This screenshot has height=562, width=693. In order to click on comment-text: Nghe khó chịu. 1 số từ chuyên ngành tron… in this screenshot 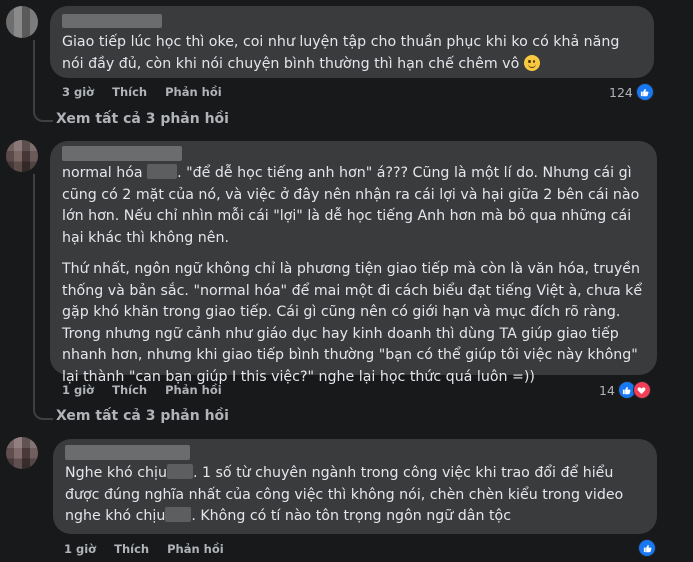, I will do `click(344, 494)`.